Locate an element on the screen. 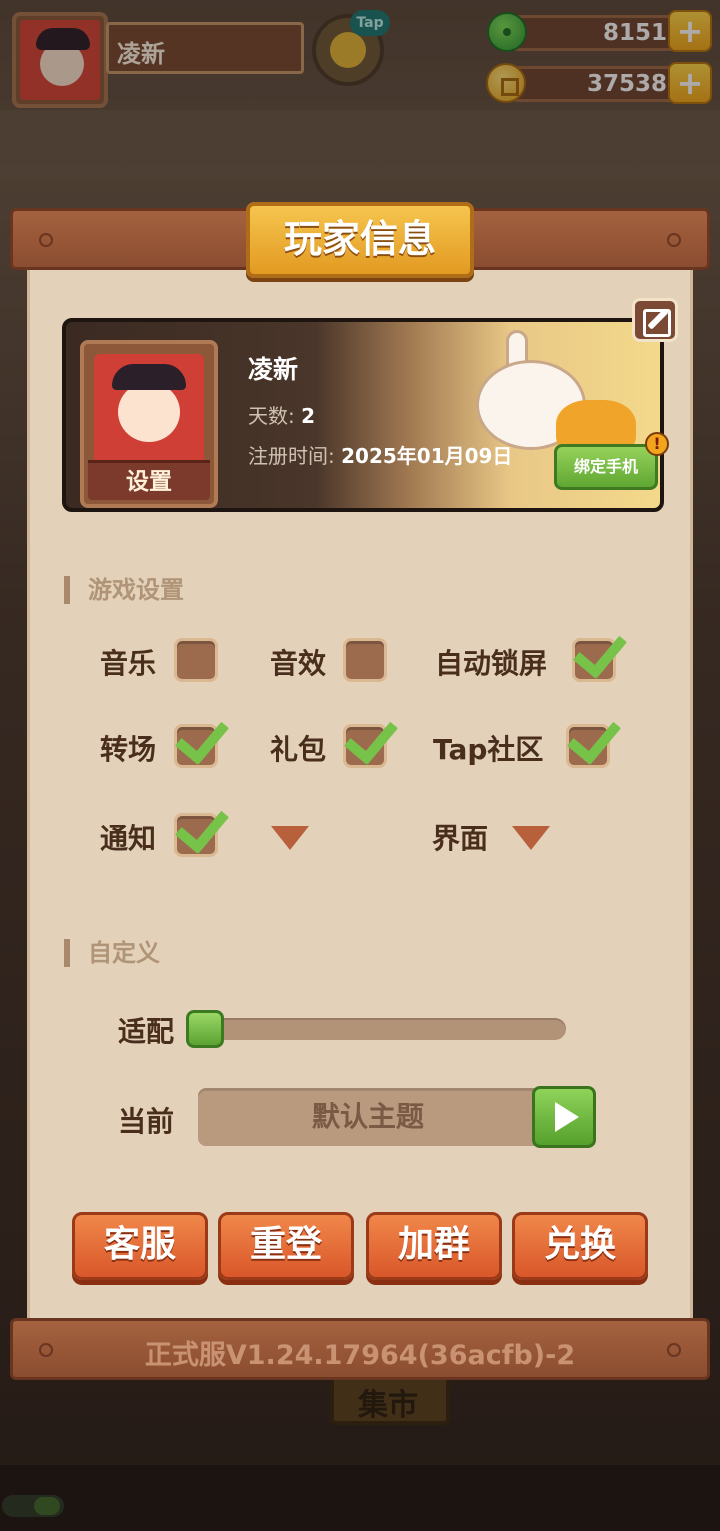  relogin-button: 重登 is located at coordinates (286, 1246).